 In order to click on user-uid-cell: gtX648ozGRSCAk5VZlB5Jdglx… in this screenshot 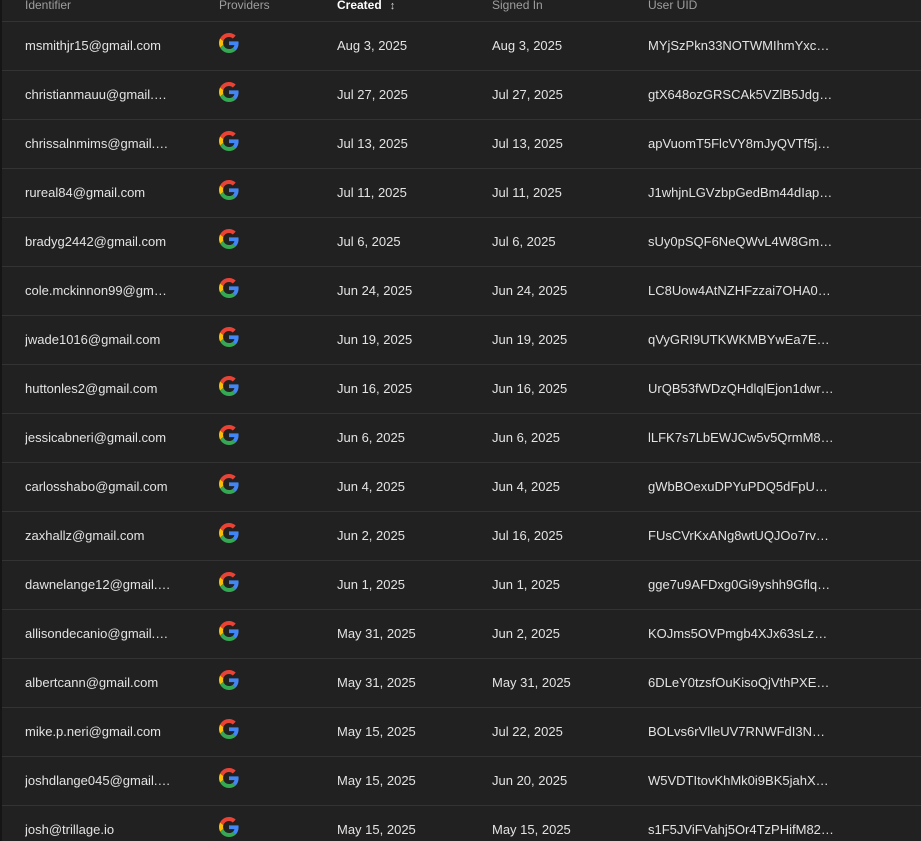, I will do `click(741, 95)`.